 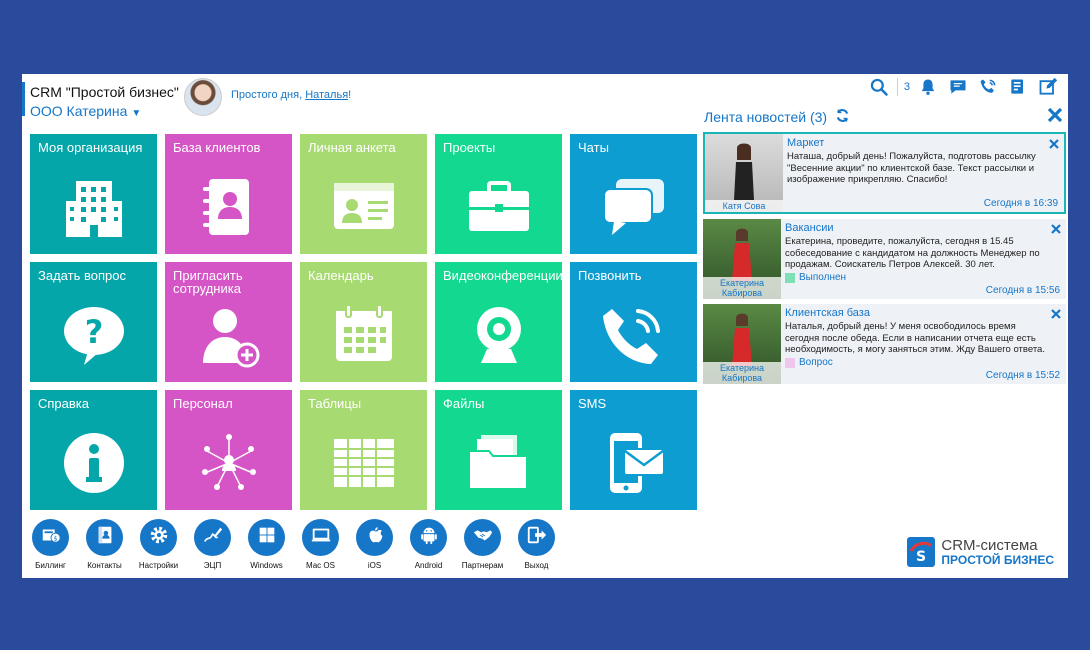 I want to click on calendar-icon, so click(x=364, y=337).